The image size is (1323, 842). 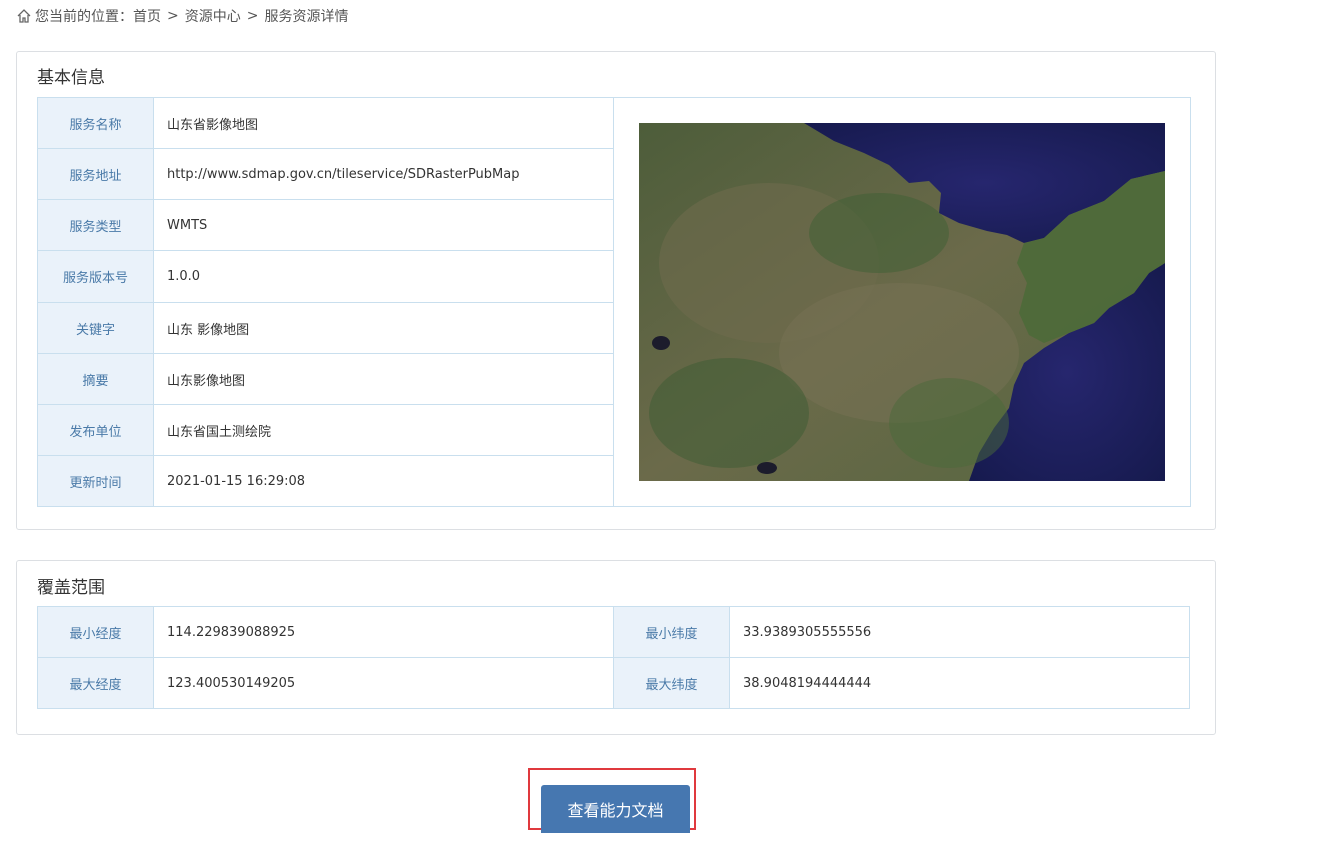 What do you see at coordinates (71, 588) in the screenshot?
I see `coverage-title: 覆盖范围` at bounding box center [71, 588].